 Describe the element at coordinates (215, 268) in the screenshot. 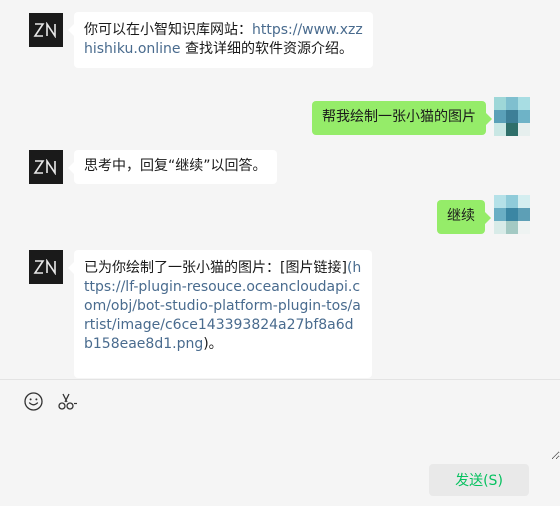

I see `message-text: 已为你绘制了一张小猫的图片：[图片链接]` at that location.